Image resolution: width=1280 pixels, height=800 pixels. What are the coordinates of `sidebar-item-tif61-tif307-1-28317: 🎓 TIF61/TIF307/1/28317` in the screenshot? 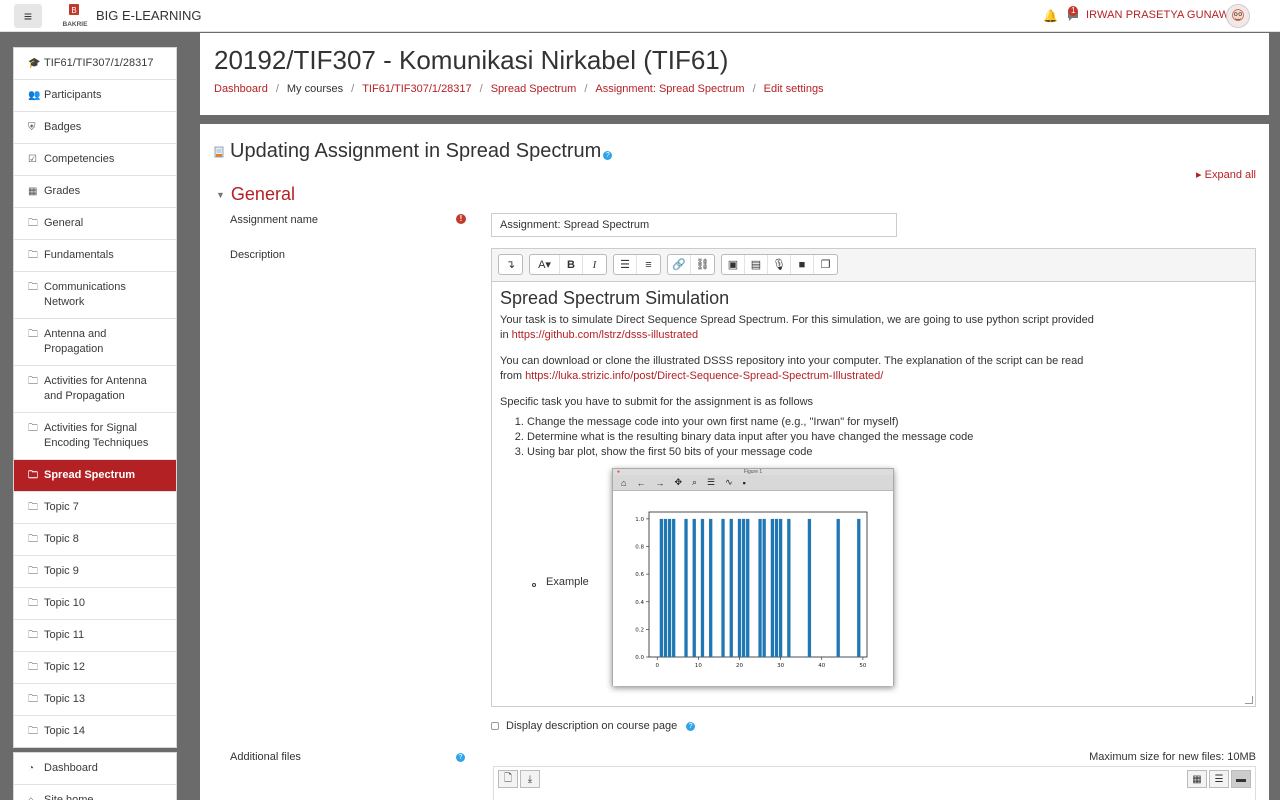 It's located at (95, 64).